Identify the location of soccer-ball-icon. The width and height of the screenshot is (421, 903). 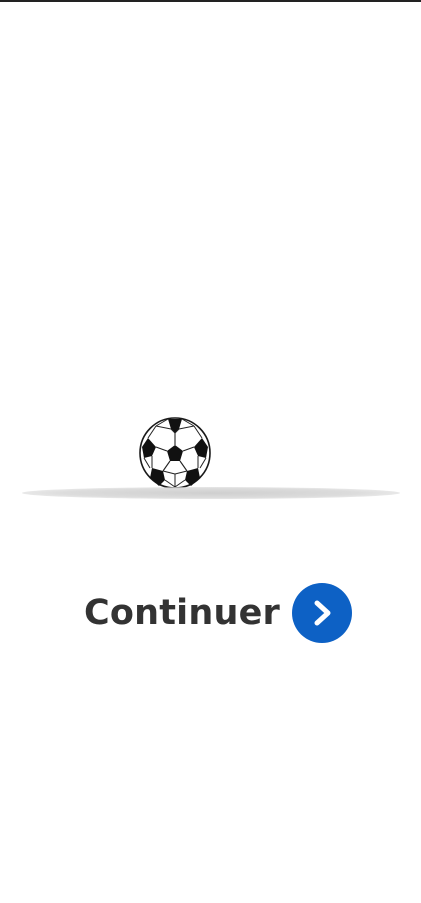
(175, 453).